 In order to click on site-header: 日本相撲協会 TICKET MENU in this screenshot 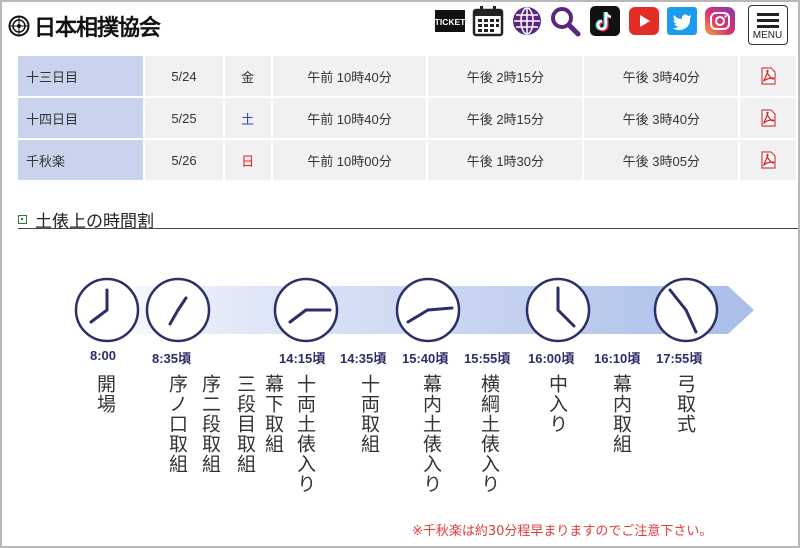, I will do `click(400, 27)`.